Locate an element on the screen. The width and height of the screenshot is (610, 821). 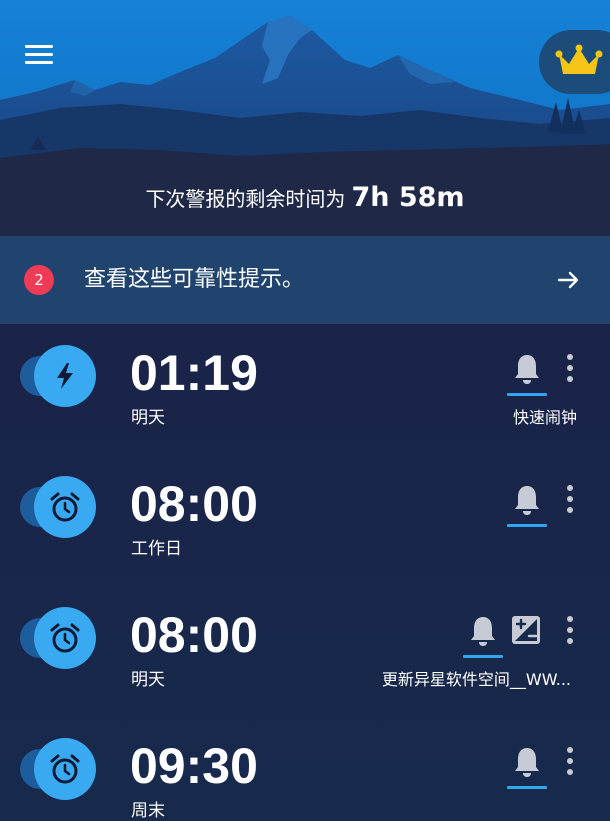
alarm-time: 01:19 is located at coordinates (194, 373).